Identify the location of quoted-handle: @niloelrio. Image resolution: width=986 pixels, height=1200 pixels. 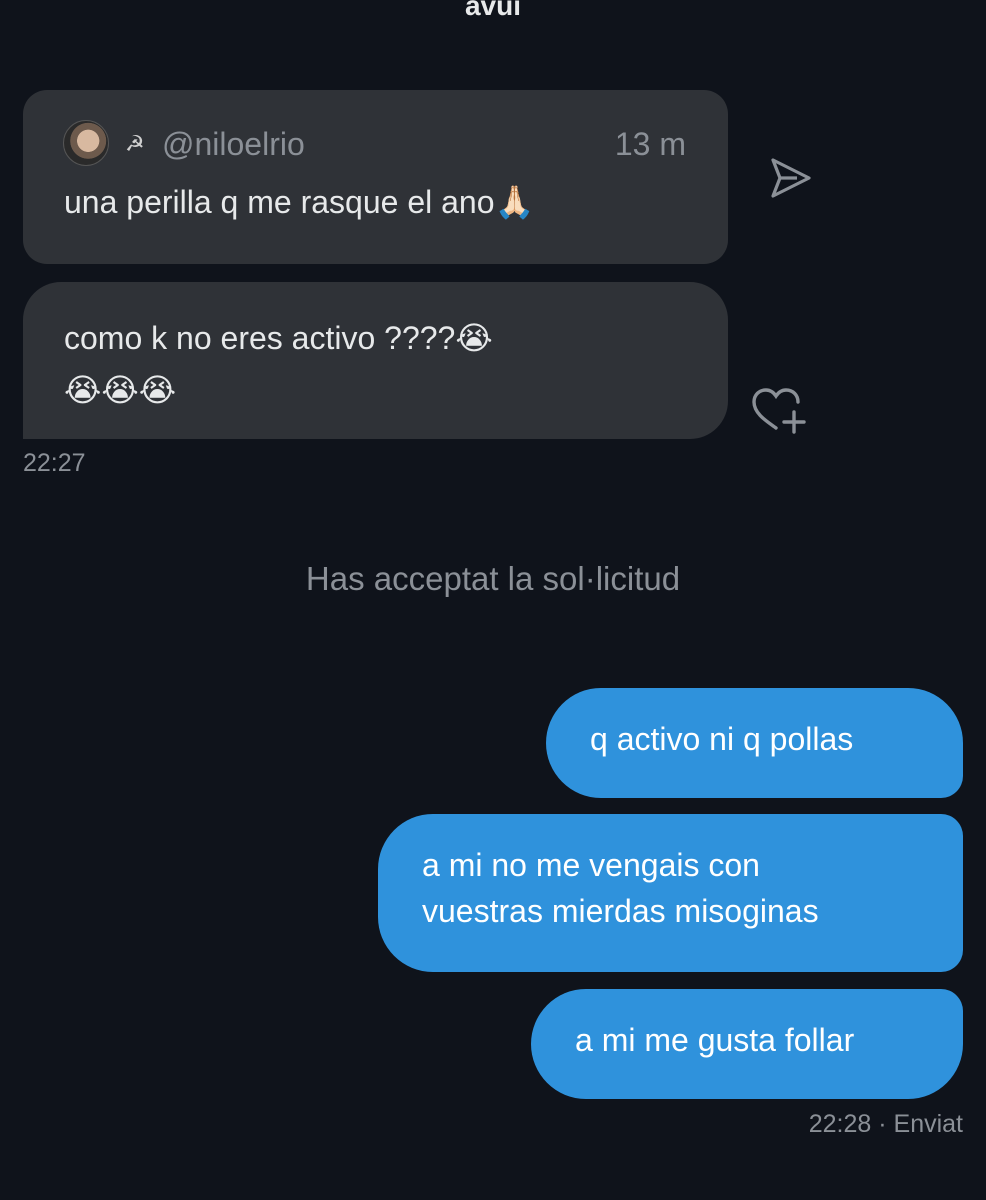
(233, 144).